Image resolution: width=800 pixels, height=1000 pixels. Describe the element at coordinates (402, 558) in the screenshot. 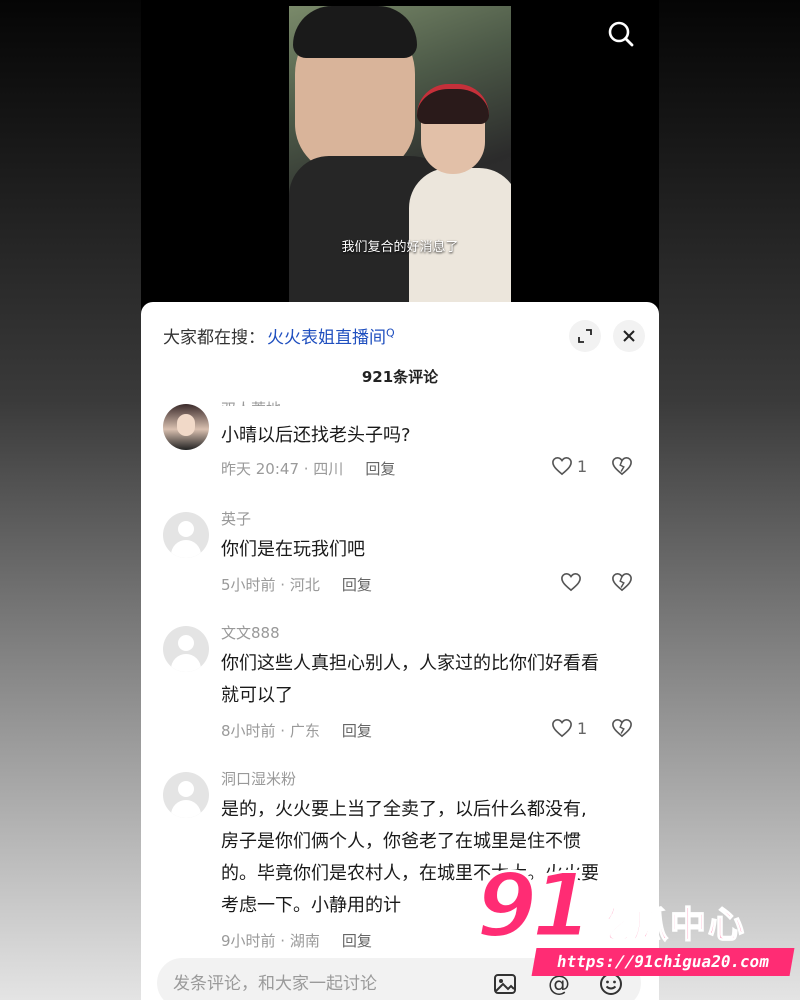

I see `comment-item: 英子 你们是在玩我们吧 5小时前 · 河北 回复` at that location.